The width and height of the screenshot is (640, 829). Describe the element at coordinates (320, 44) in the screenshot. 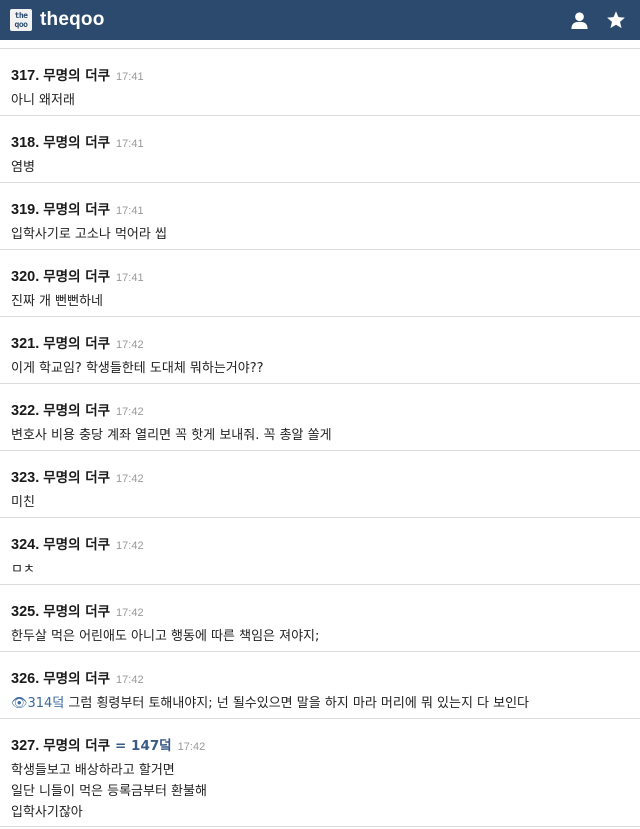

I see `list-top-divider` at that location.